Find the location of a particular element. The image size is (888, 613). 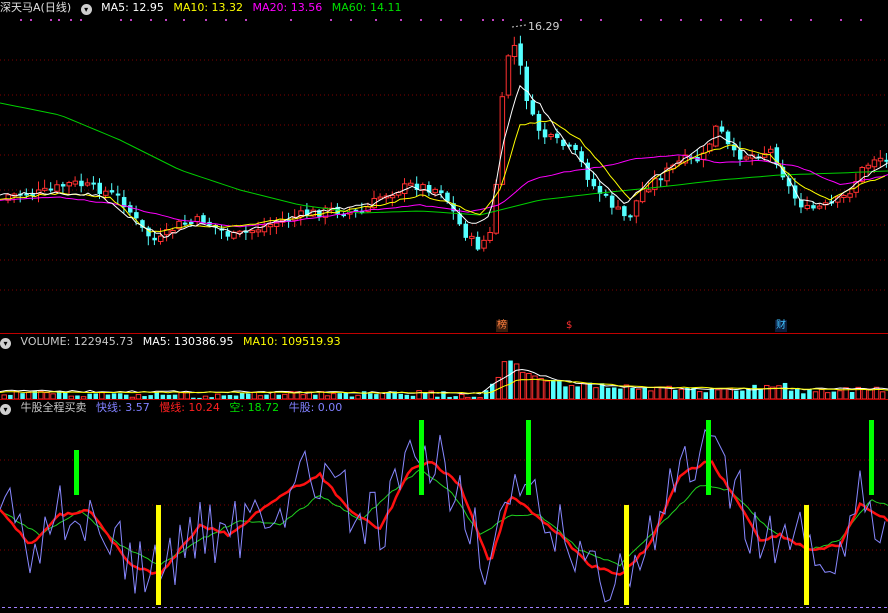

kong-label: 空: 18.72 is located at coordinates (254, 407).